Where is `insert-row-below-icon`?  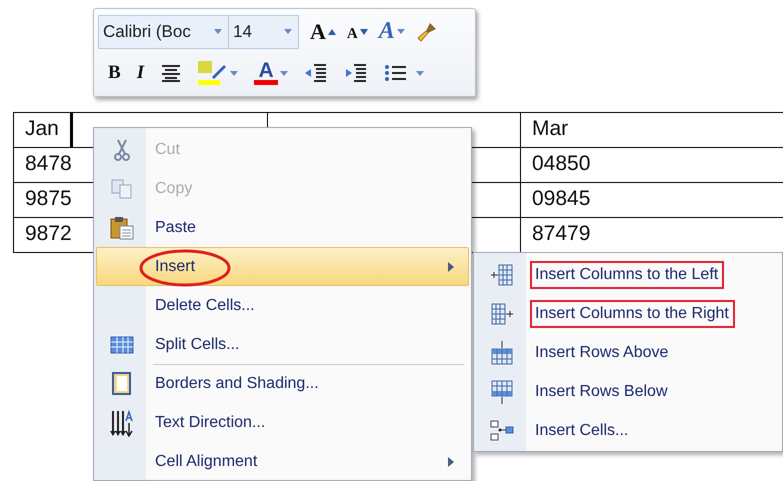
insert-row-below-icon is located at coordinates (502, 392).